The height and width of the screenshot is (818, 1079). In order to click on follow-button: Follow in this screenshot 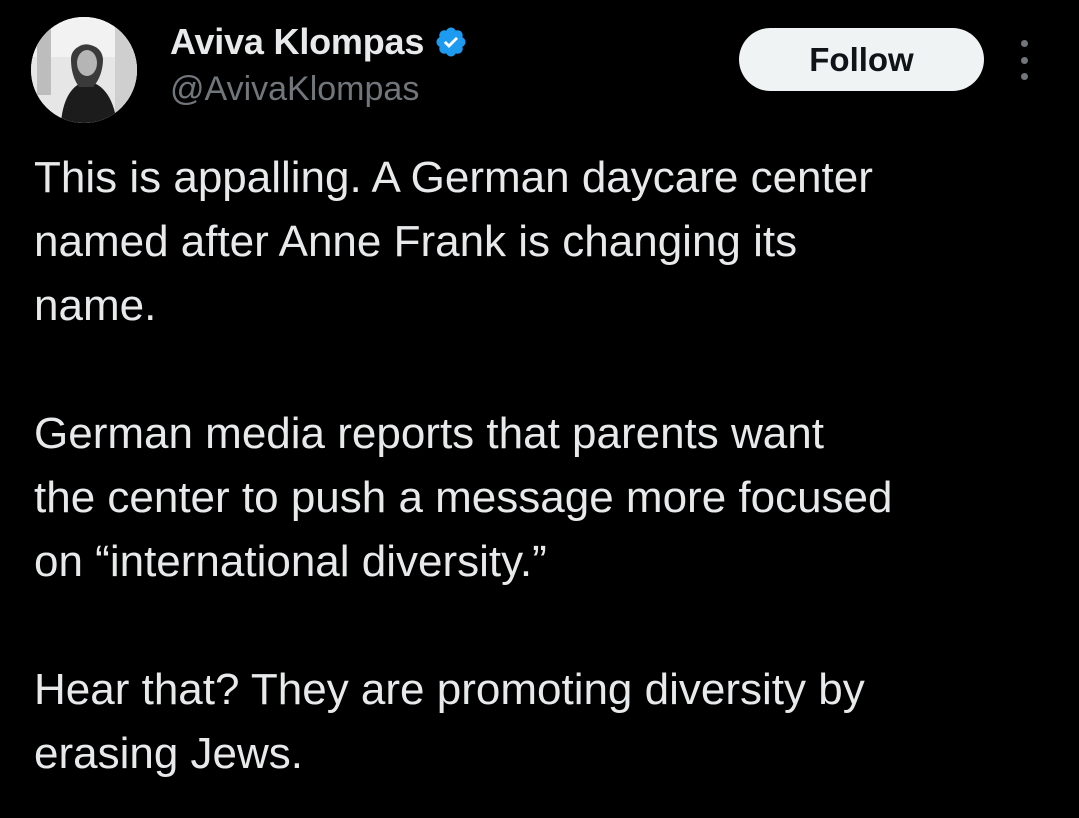, I will do `click(861, 59)`.